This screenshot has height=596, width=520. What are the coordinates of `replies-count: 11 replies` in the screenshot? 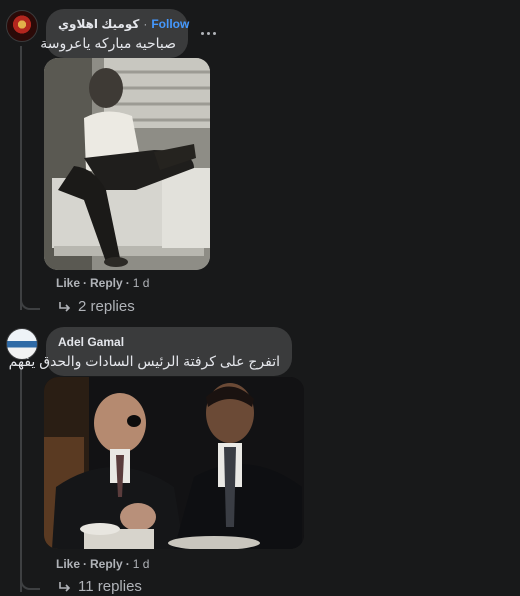 It's located at (110, 586).